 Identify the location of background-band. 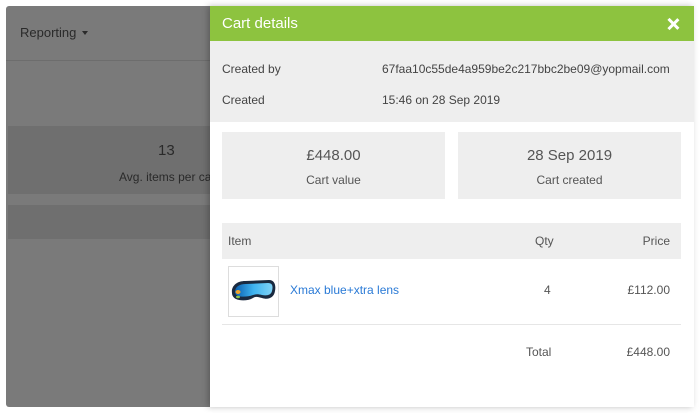
(118, 222).